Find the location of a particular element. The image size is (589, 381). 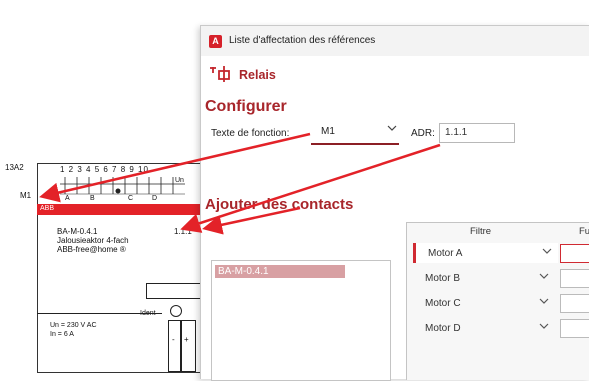

arrow-address is located at coordinates (310, 188).